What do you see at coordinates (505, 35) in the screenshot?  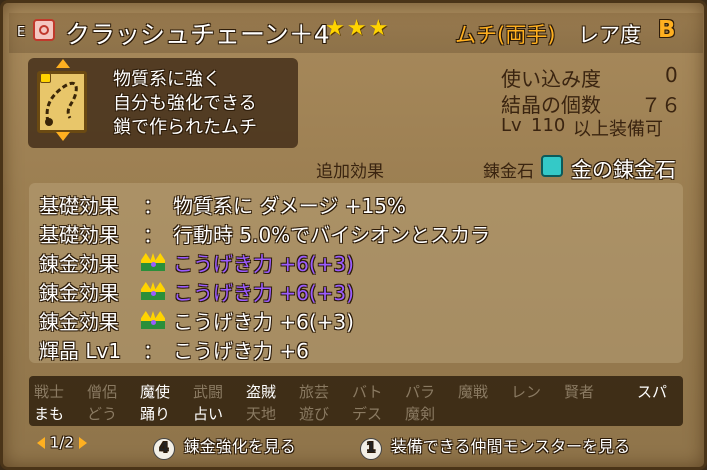 I see `item-type: ムチ(両手)` at bounding box center [505, 35].